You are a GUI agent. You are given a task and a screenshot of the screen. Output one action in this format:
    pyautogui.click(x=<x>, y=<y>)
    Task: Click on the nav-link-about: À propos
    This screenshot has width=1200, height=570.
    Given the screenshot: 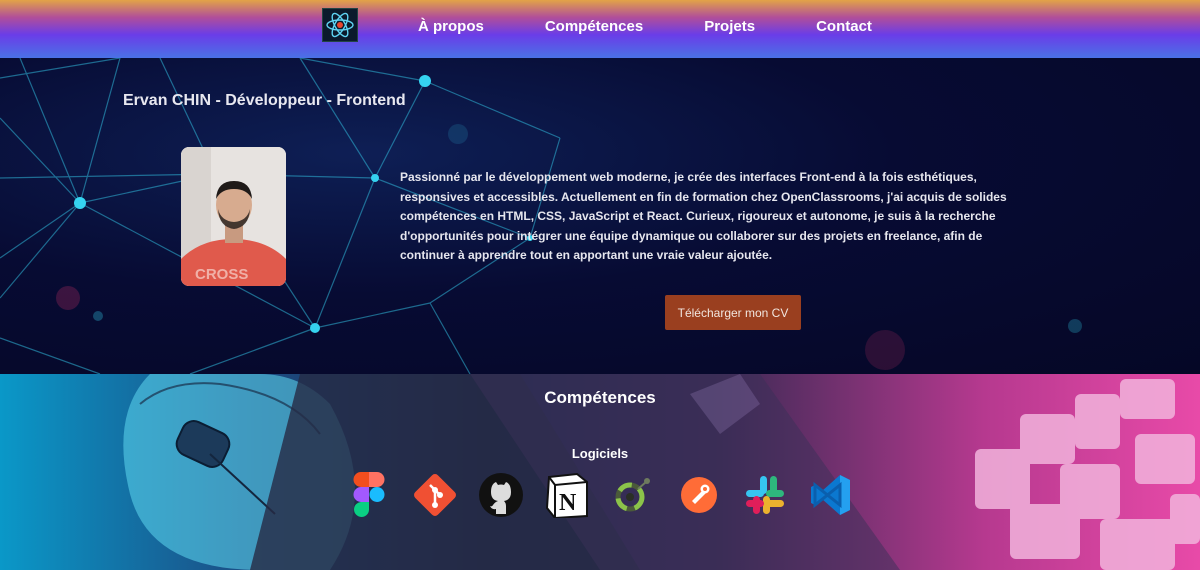 What is the action you would take?
    pyautogui.click(x=451, y=26)
    